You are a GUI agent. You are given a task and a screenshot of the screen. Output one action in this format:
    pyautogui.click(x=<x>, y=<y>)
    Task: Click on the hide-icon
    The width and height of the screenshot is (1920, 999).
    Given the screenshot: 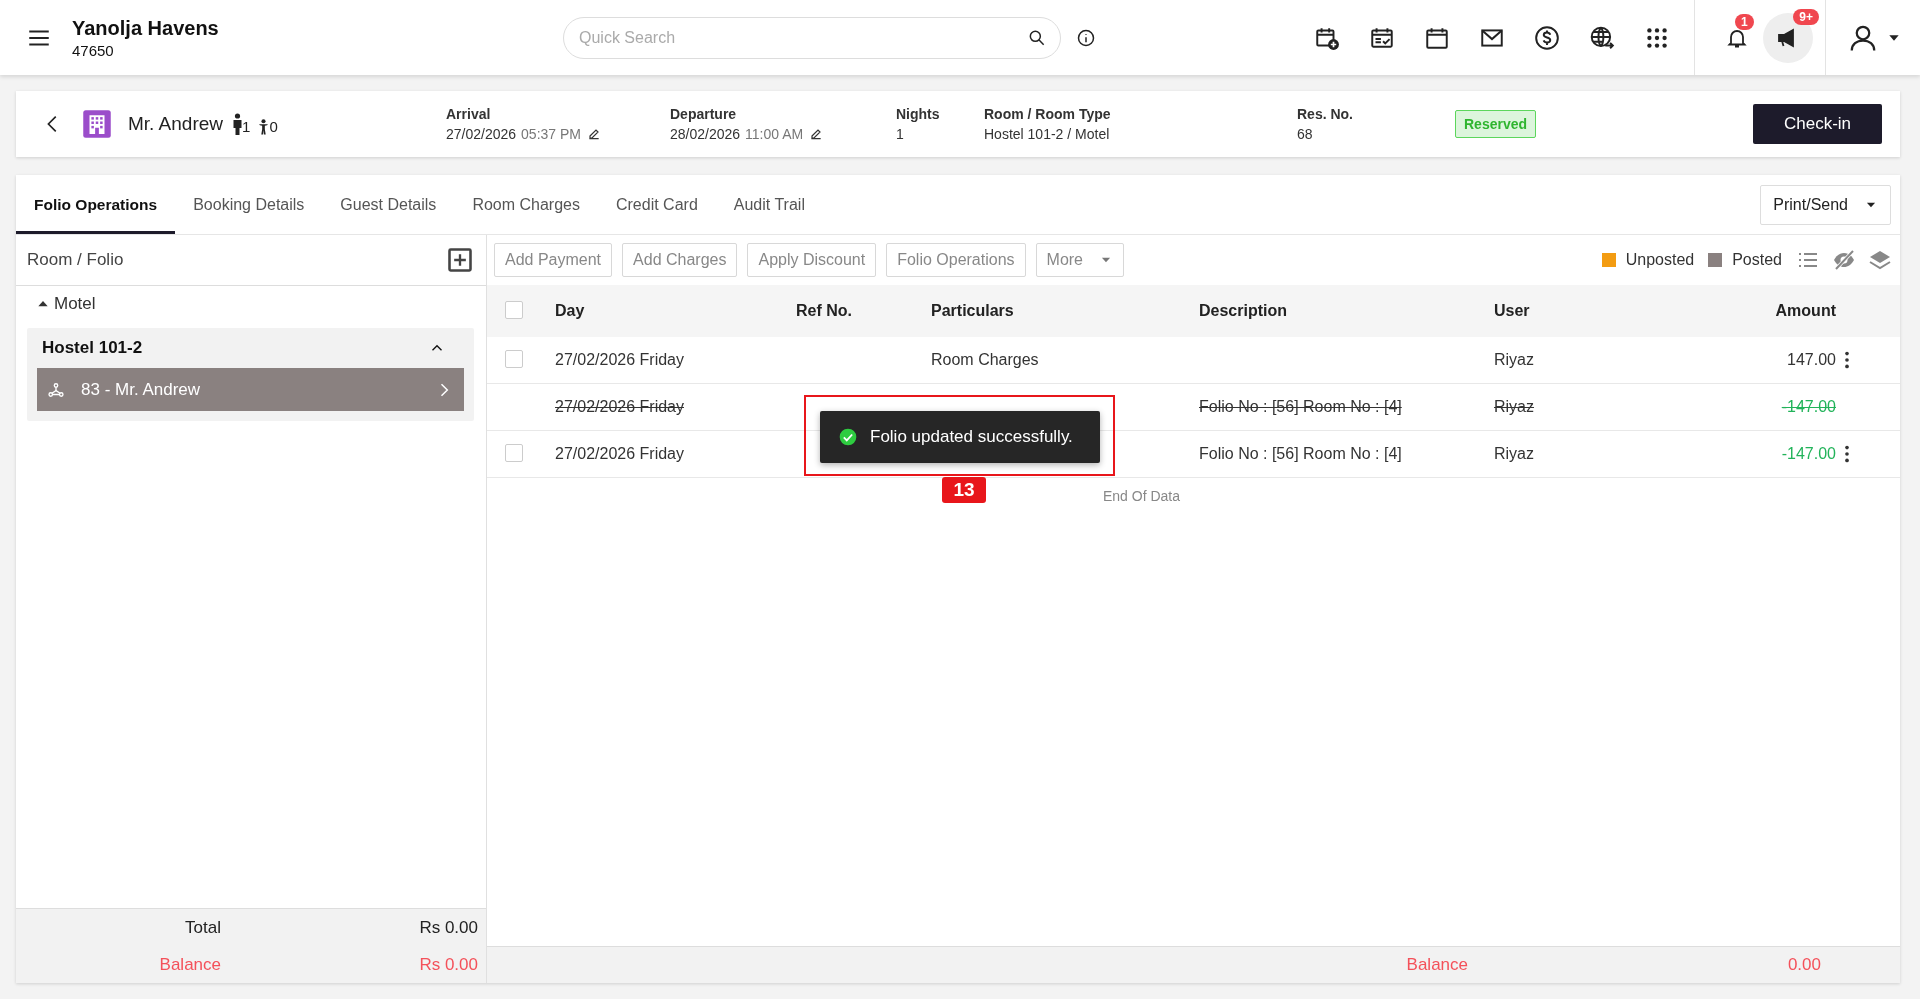 What is the action you would take?
    pyautogui.click(x=1844, y=260)
    